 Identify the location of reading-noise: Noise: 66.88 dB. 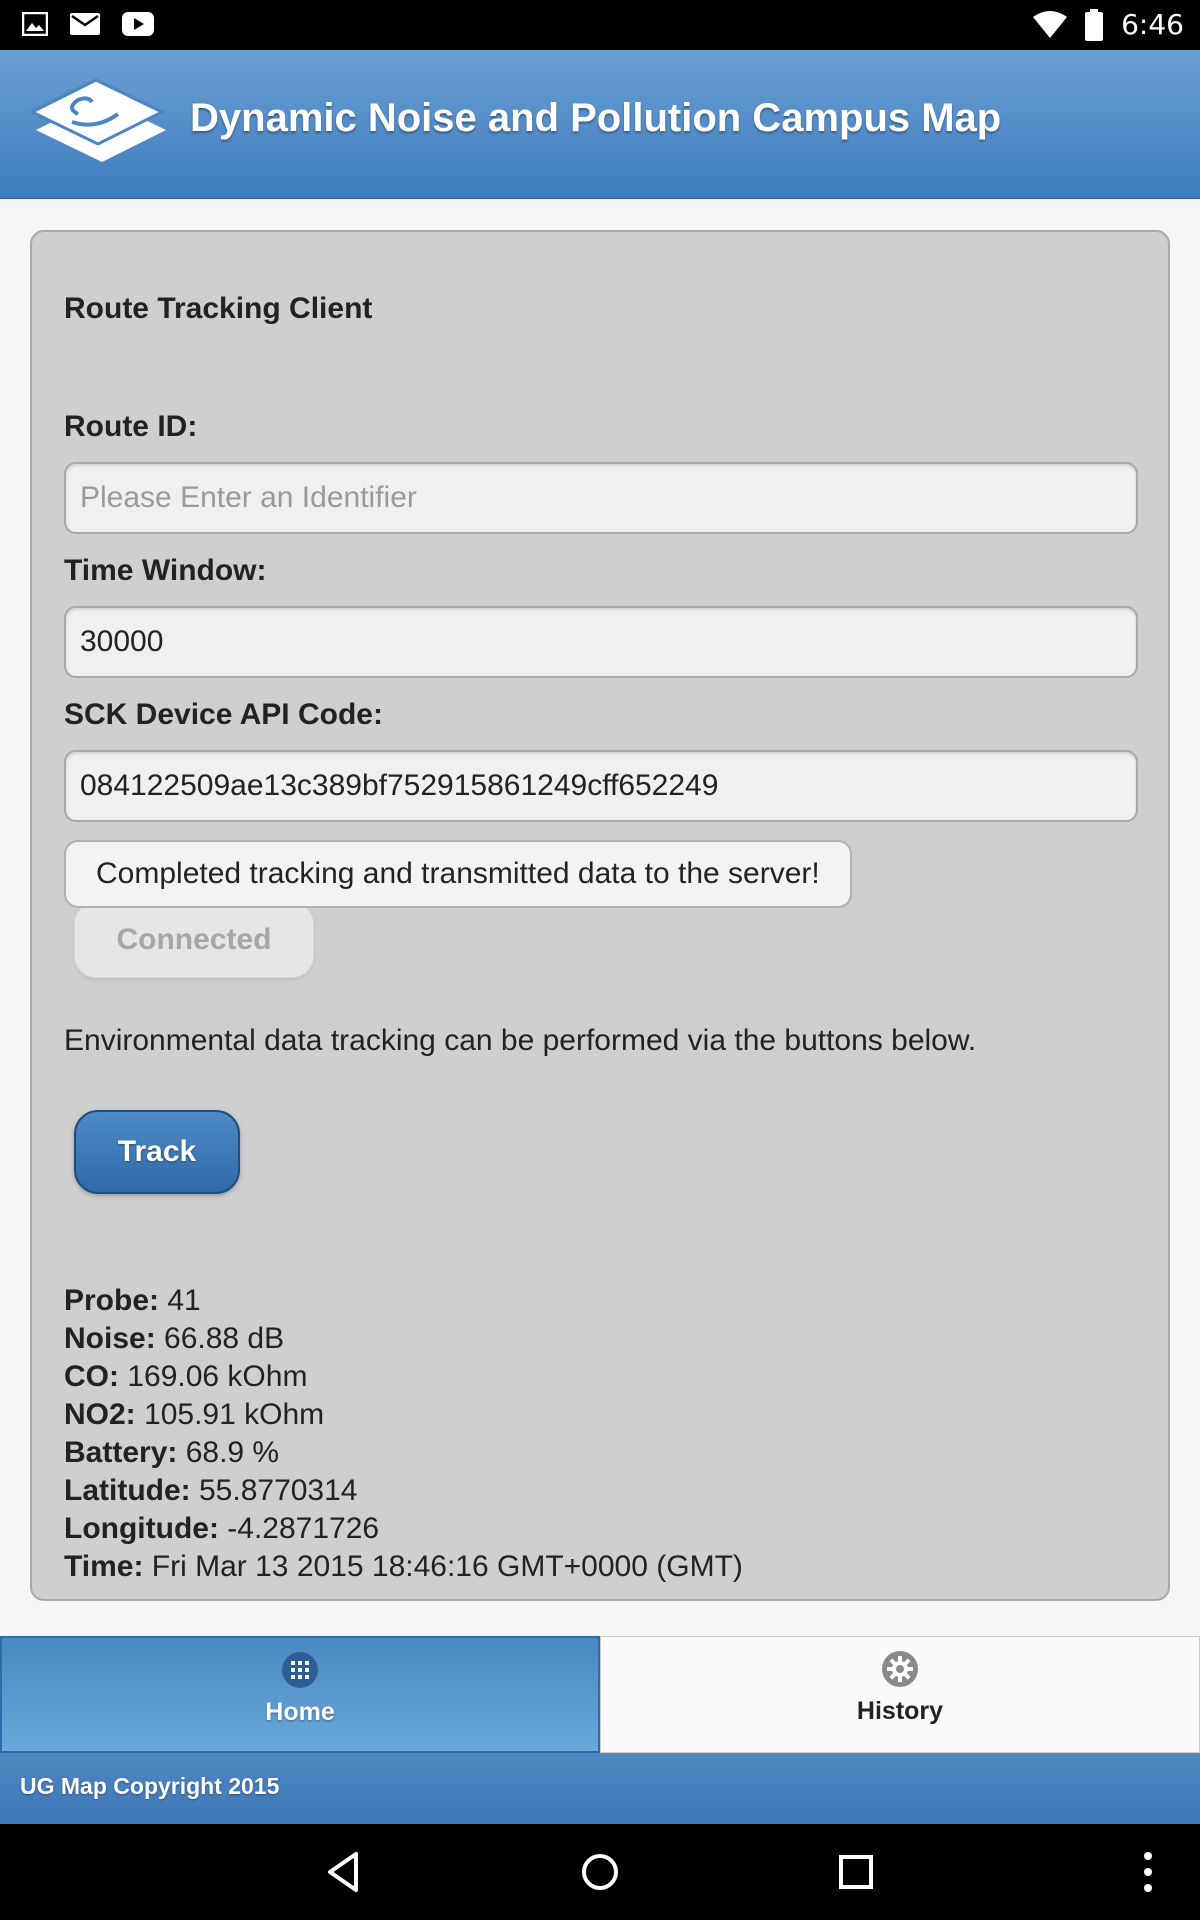
(174, 1338).